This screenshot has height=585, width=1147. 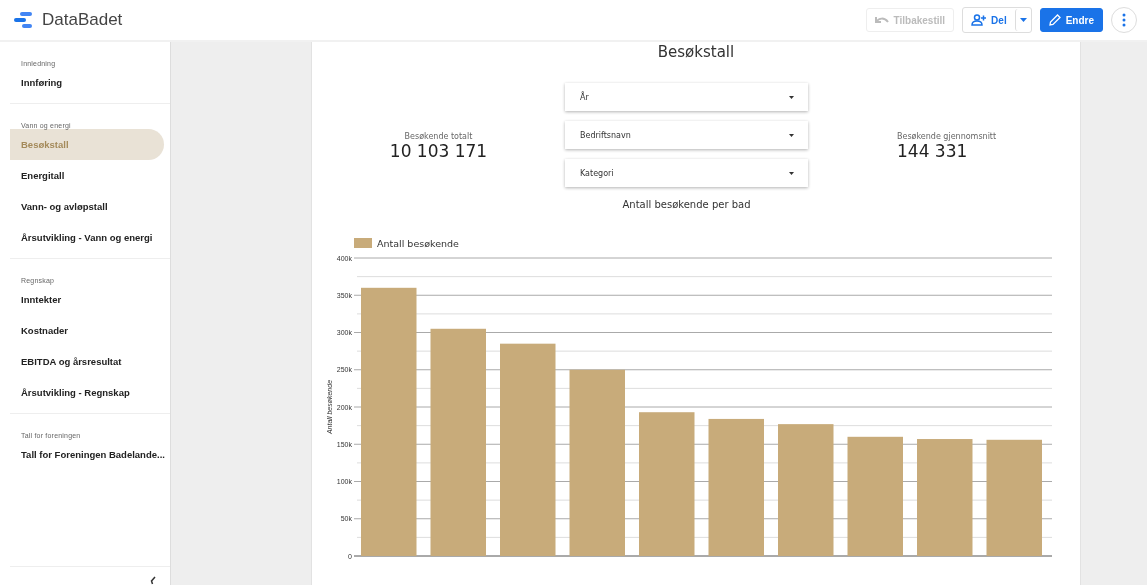 What do you see at coordinates (933, 151) in the screenshot?
I see `kpi-value: 144 331` at bounding box center [933, 151].